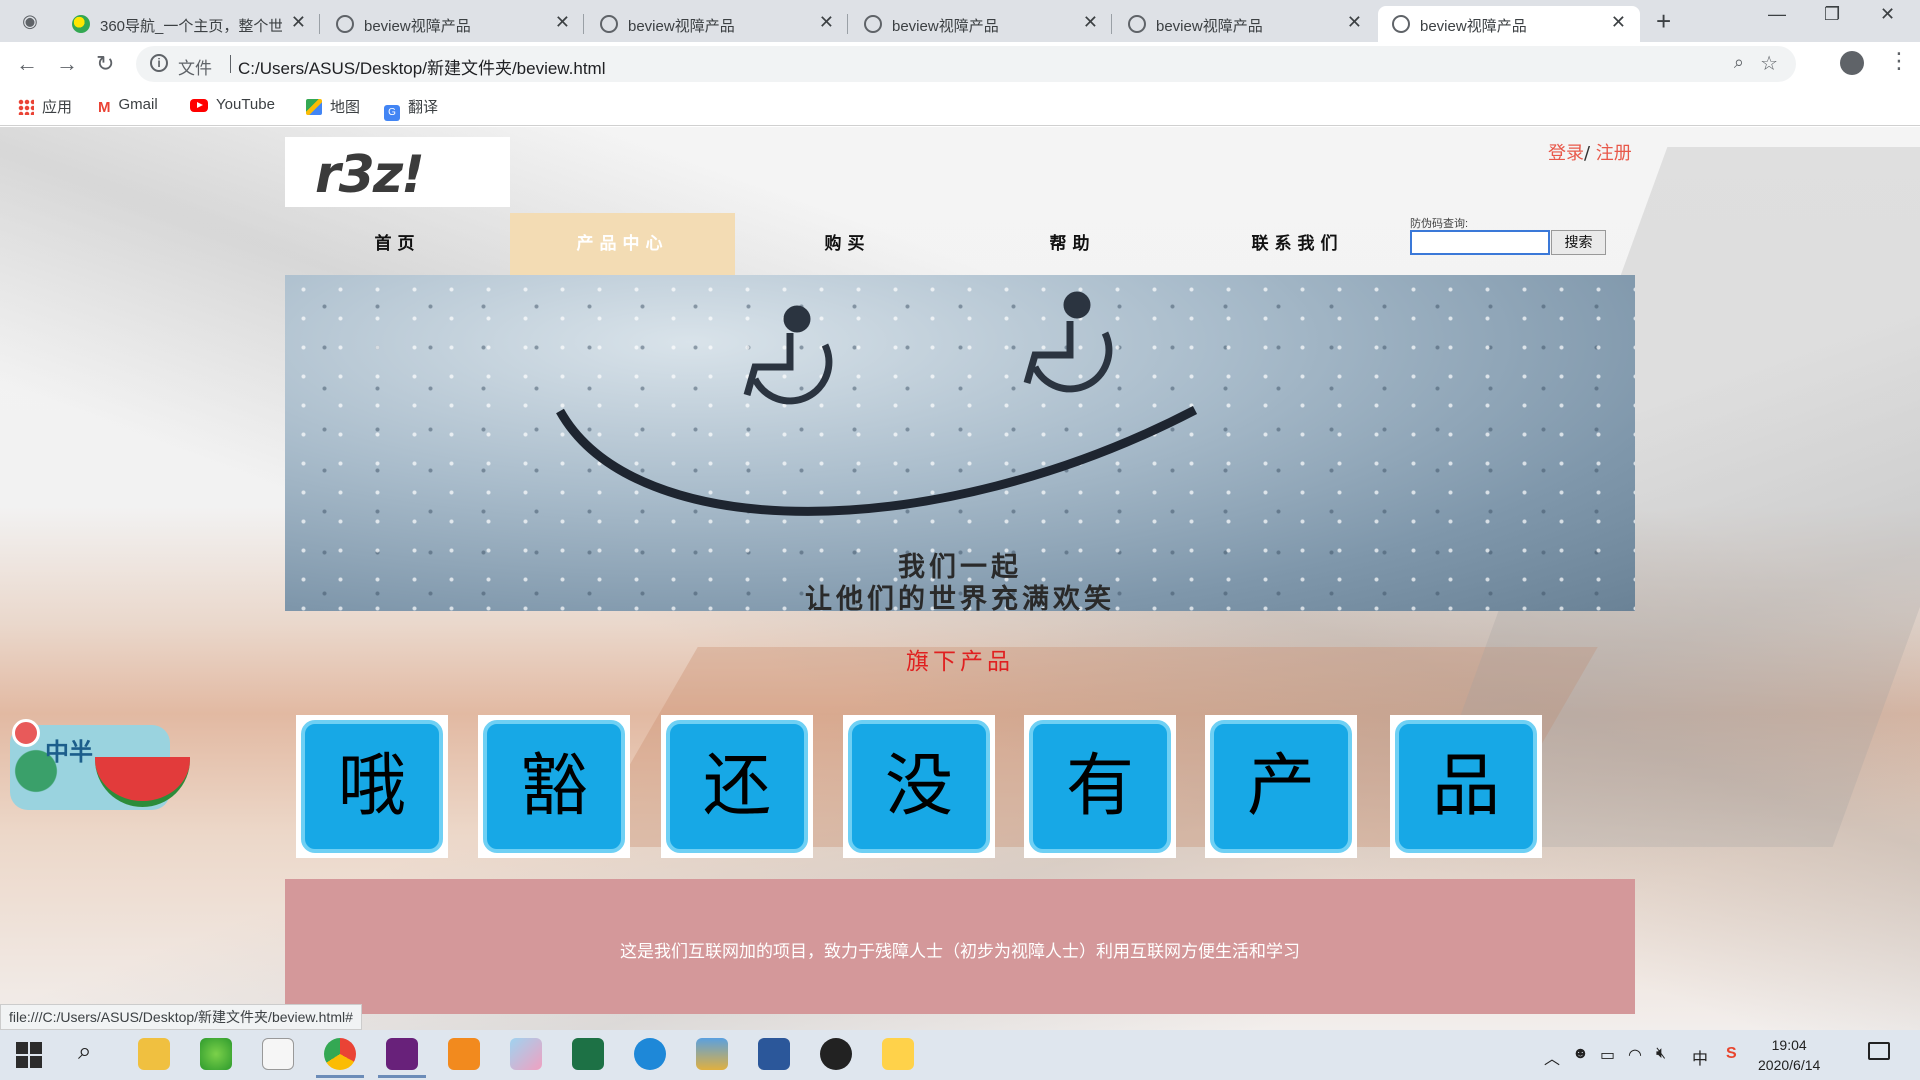  What do you see at coordinates (1777, 14) in the screenshot?
I see `minimize-icon: —` at bounding box center [1777, 14].